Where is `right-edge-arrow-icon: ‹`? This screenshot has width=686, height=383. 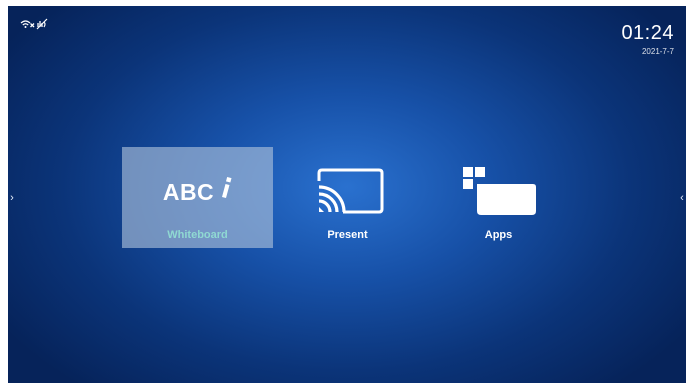
right-edge-arrow-icon: ‹ is located at coordinates (682, 198).